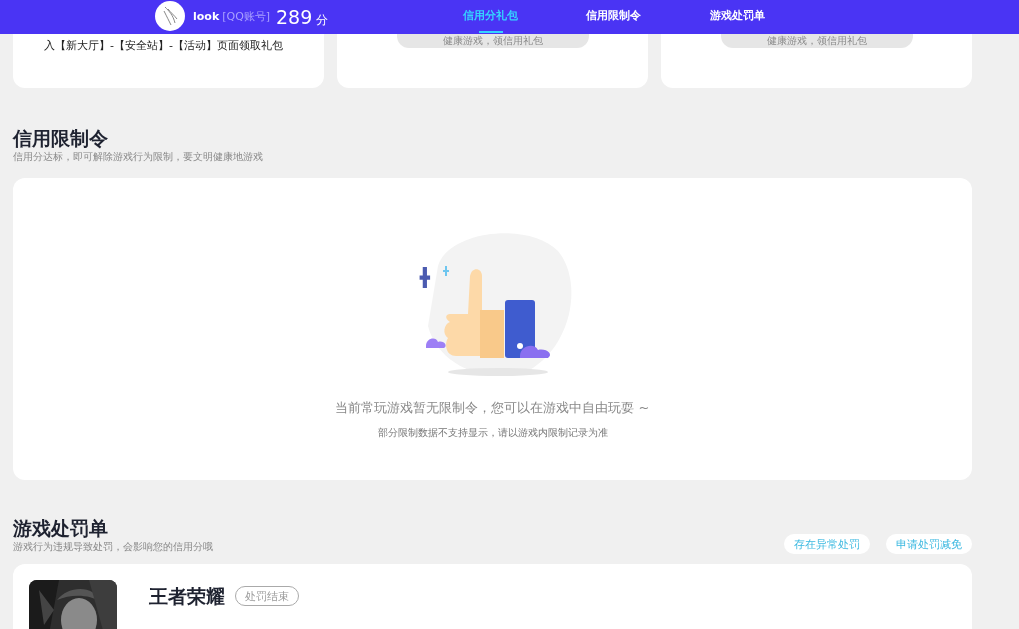 The width and height of the screenshot is (1019, 629). Describe the element at coordinates (929, 544) in the screenshot. I see `penalty-action-button: 申请处罚减免` at that location.